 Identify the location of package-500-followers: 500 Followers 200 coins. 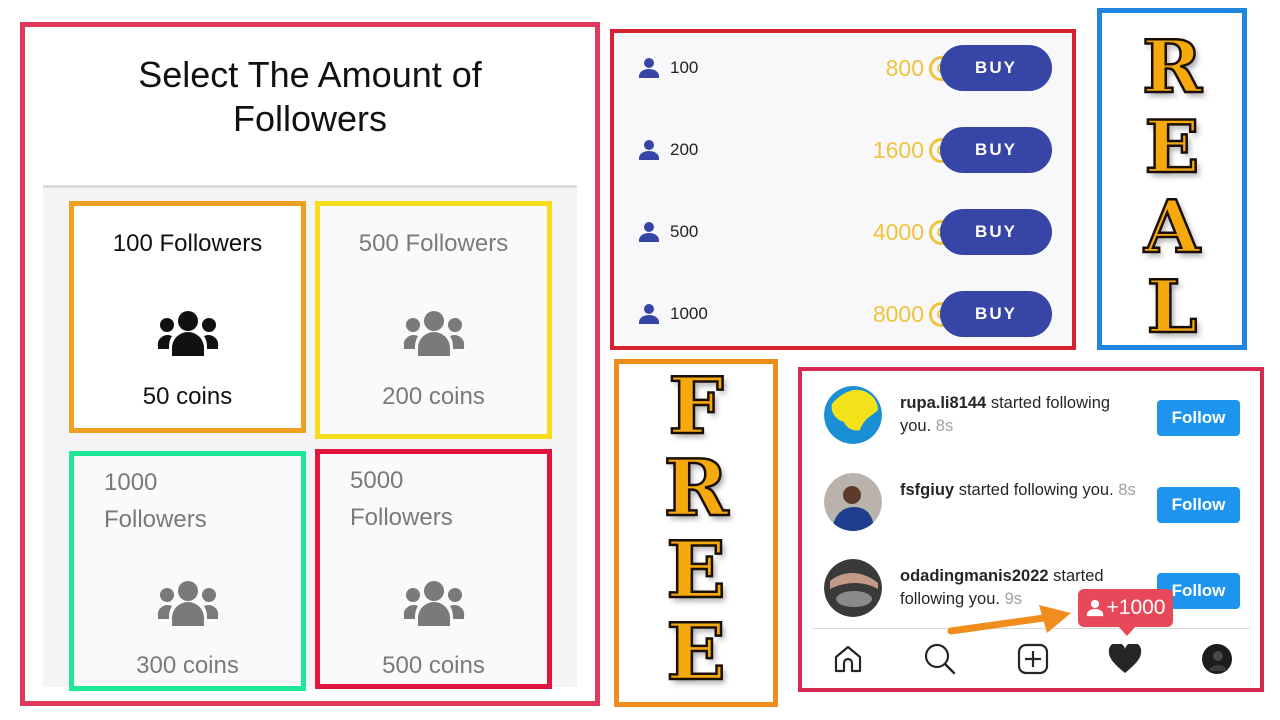
(433, 320).